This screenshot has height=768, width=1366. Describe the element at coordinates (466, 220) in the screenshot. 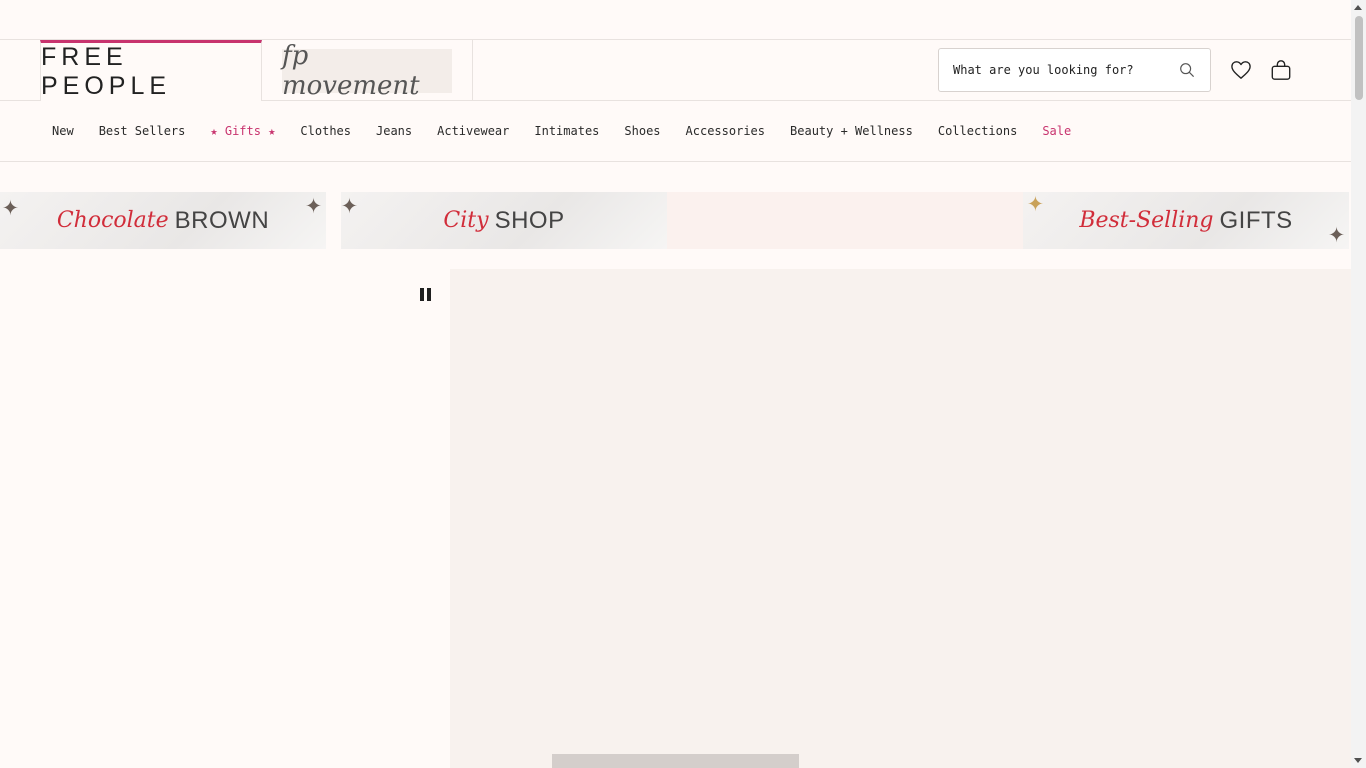

I see `promo-script-text: City` at that location.